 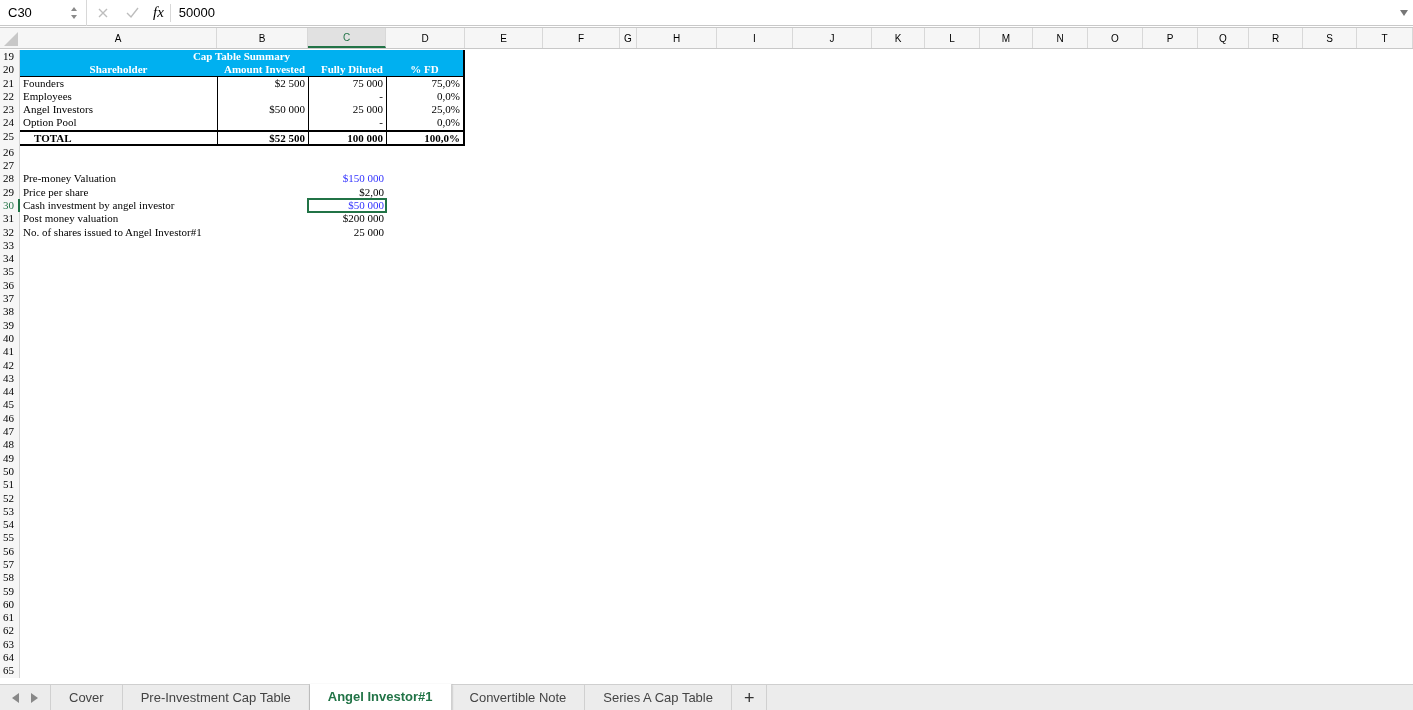 What do you see at coordinates (10, 485) in the screenshot?
I see `row-number: 51` at bounding box center [10, 485].